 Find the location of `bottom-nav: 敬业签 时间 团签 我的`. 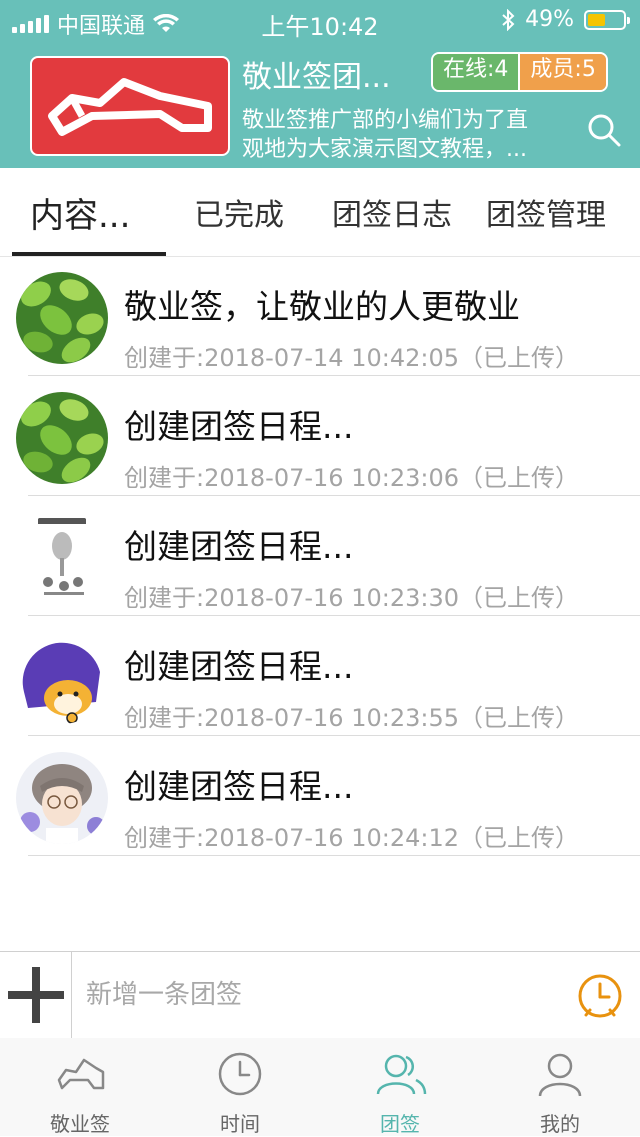

bottom-nav: 敬业签 时间 团签 我的 is located at coordinates (320, 1087).